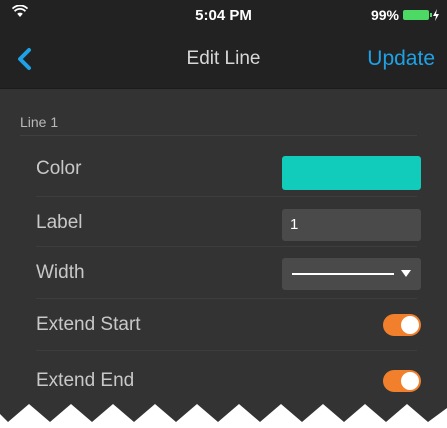 The width and height of the screenshot is (447, 428). I want to click on width-label: Width, so click(60, 272).